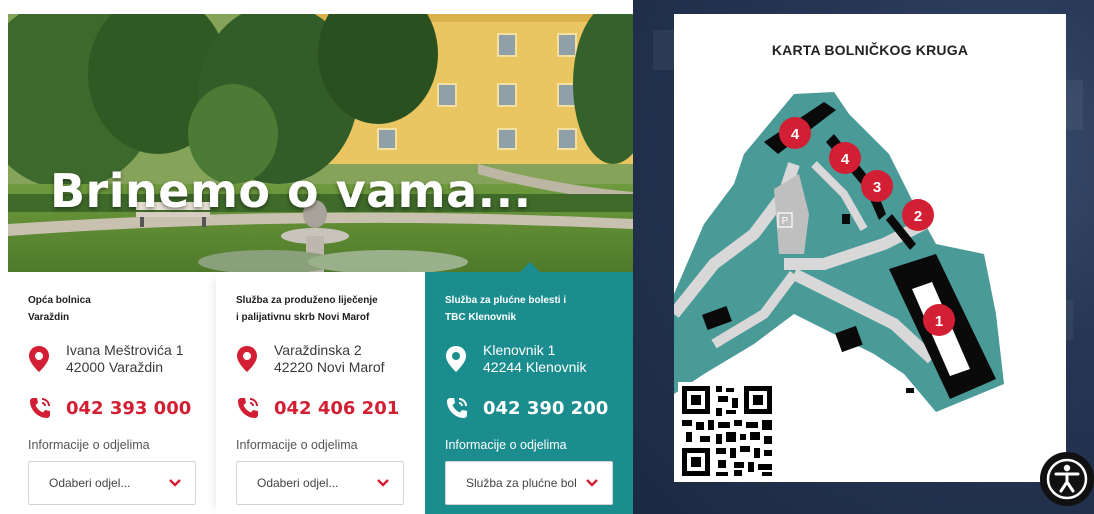 This screenshot has width=1094, height=514. Describe the element at coordinates (530, 267) in the screenshot. I see `active-card-indicator` at that location.